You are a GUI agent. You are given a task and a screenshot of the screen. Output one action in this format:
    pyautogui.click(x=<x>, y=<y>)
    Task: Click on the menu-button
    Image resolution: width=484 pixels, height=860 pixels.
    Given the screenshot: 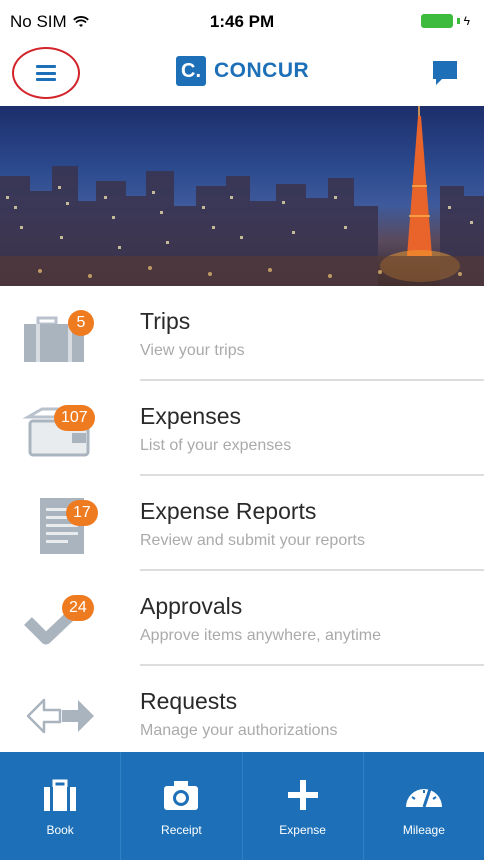 What is the action you would take?
    pyautogui.click(x=46, y=73)
    